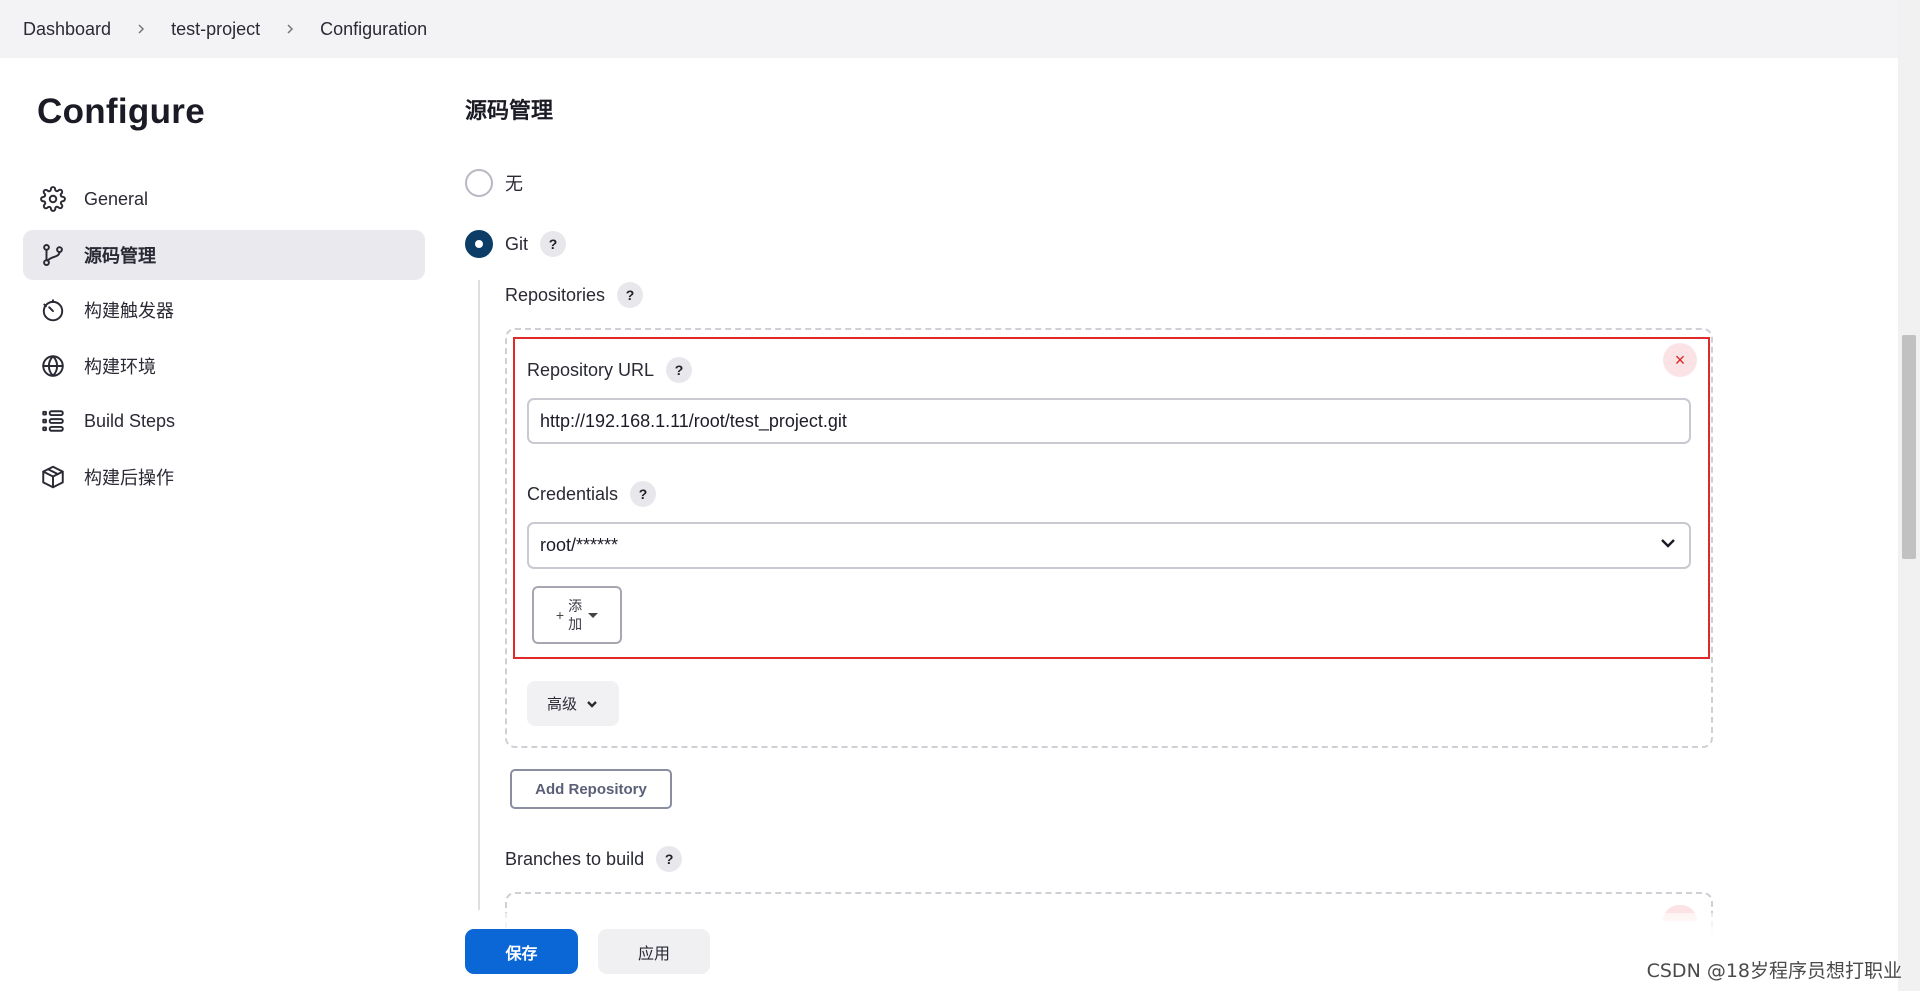 Image resolution: width=1920 pixels, height=991 pixels. Describe the element at coordinates (129, 311) in the screenshot. I see `sidebar-item-label: 构建触发器` at that location.